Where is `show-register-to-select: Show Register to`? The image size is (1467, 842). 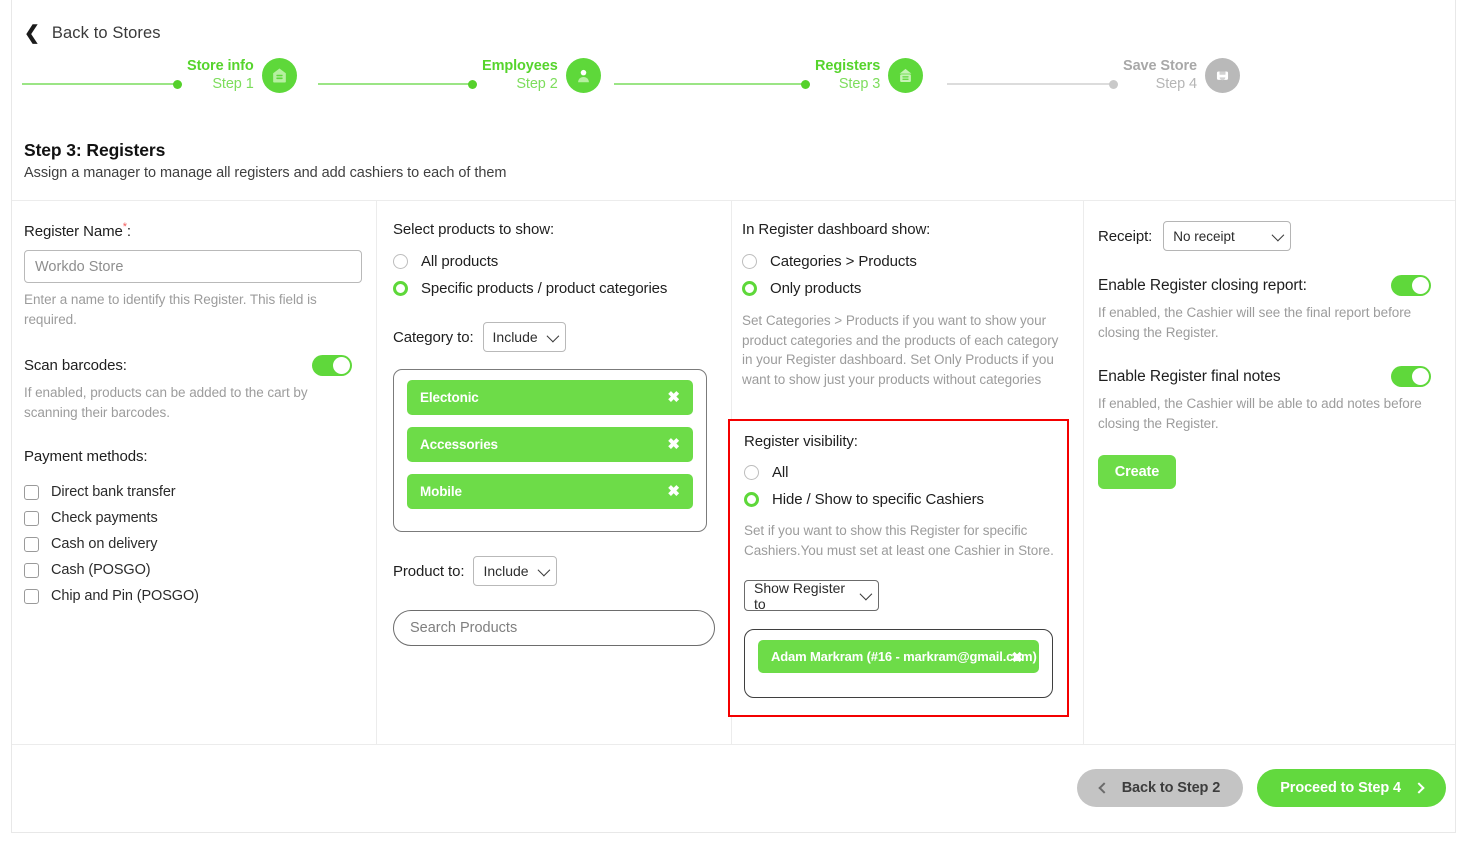 show-register-to-select: Show Register to is located at coordinates (811, 595).